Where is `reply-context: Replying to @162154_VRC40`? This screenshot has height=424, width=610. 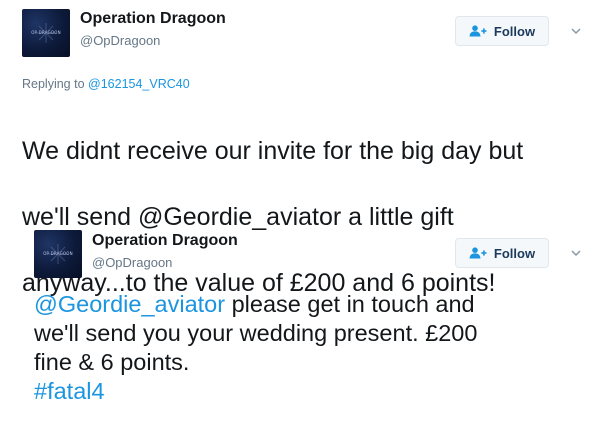
reply-context: Replying to @162154_VRC40 is located at coordinates (106, 84).